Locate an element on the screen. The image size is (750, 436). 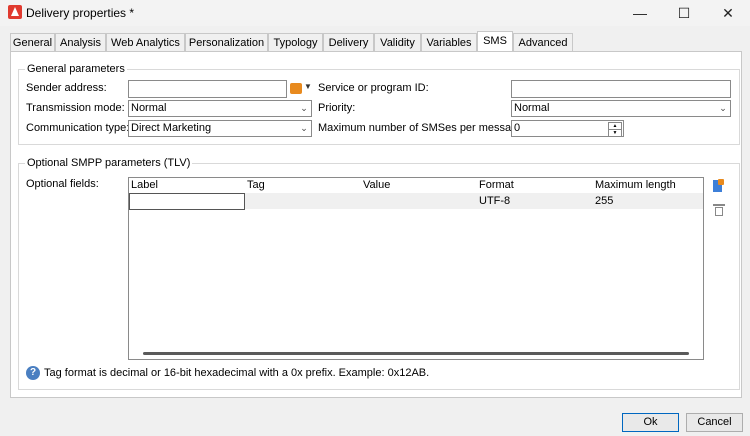
table-row: UTF-8 255 is located at coordinates (416, 201).